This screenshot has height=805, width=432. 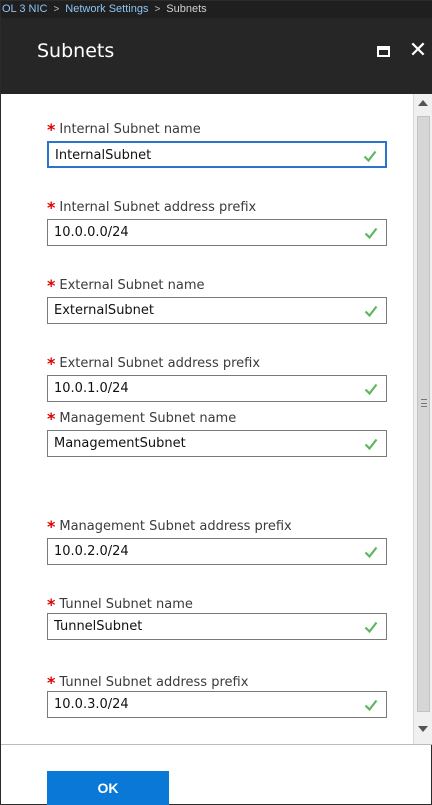 I want to click on external-subnet-name-label: * External Subnet name, so click(x=126, y=285).